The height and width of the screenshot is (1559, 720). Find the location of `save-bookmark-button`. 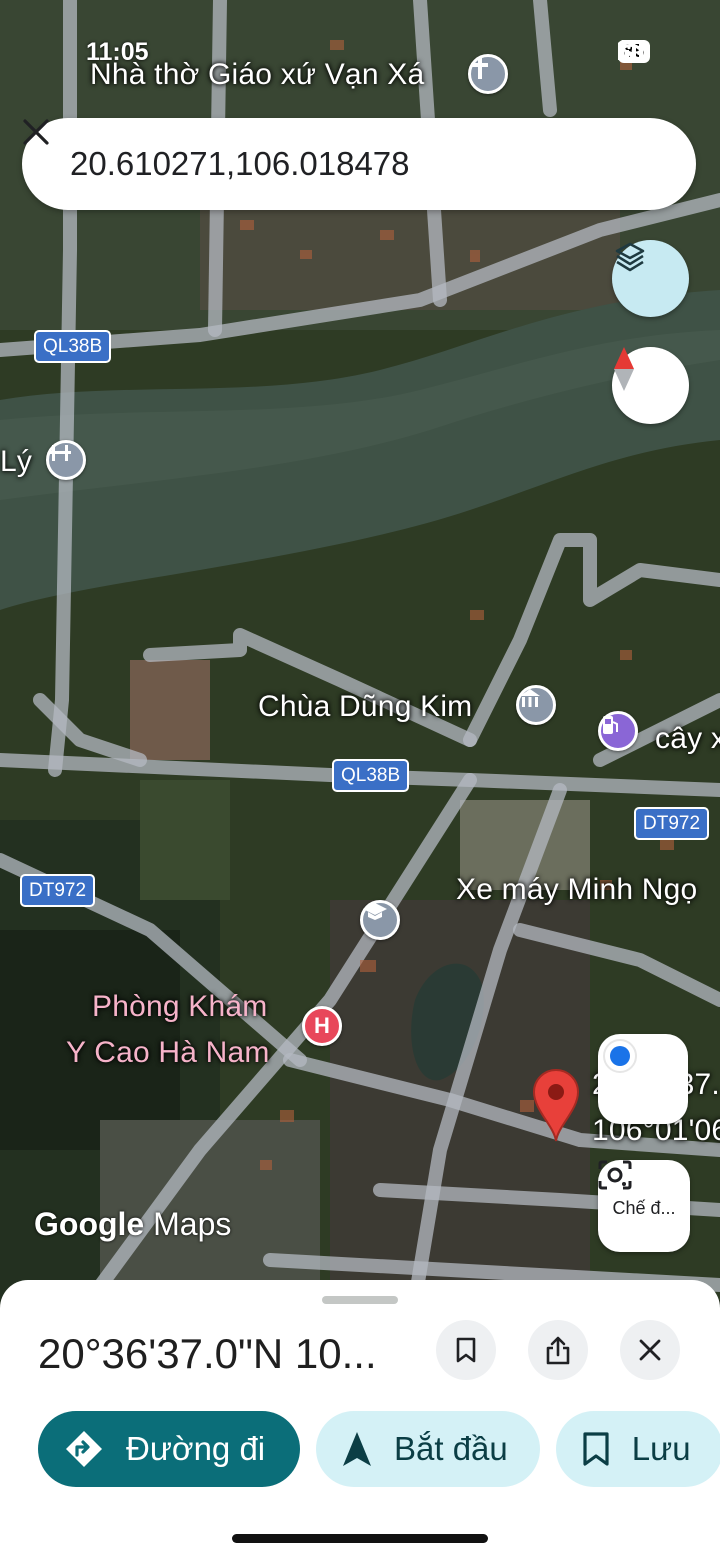

save-bookmark-button is located at coordinates (466, 1350).